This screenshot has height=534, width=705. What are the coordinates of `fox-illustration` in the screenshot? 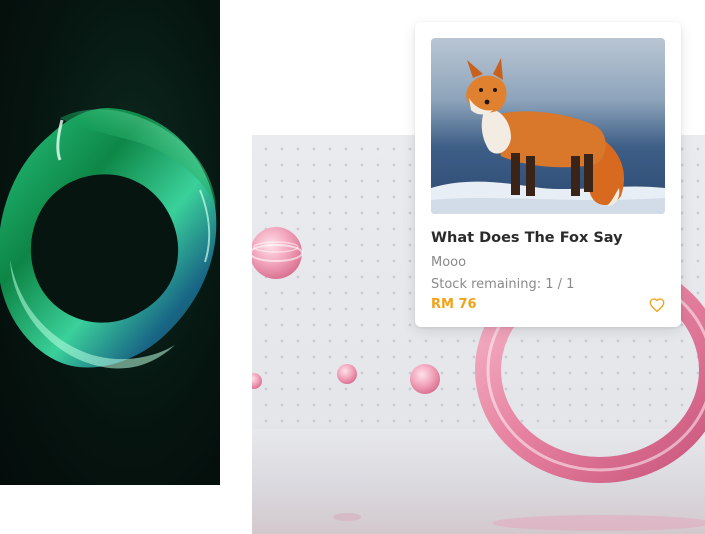 It's located at (548, 136).